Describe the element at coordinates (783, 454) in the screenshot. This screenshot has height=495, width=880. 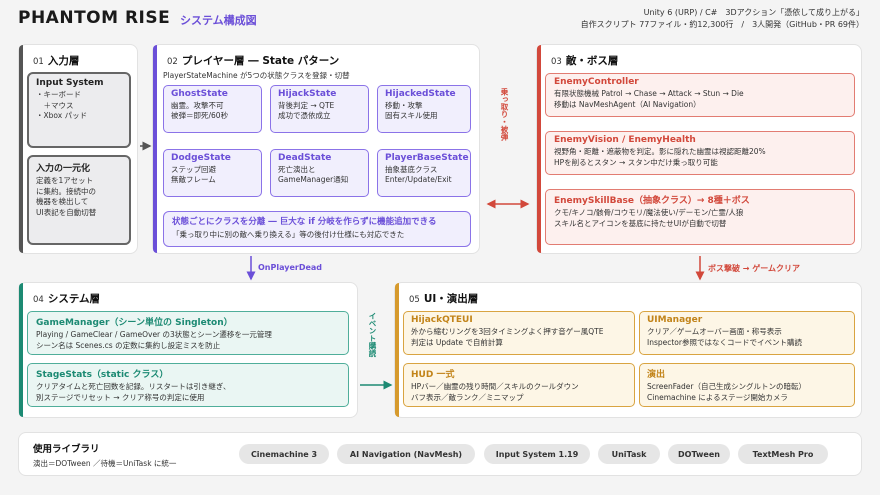
I see `lib-textmesh-pro: TextMesh Pro` at that location.